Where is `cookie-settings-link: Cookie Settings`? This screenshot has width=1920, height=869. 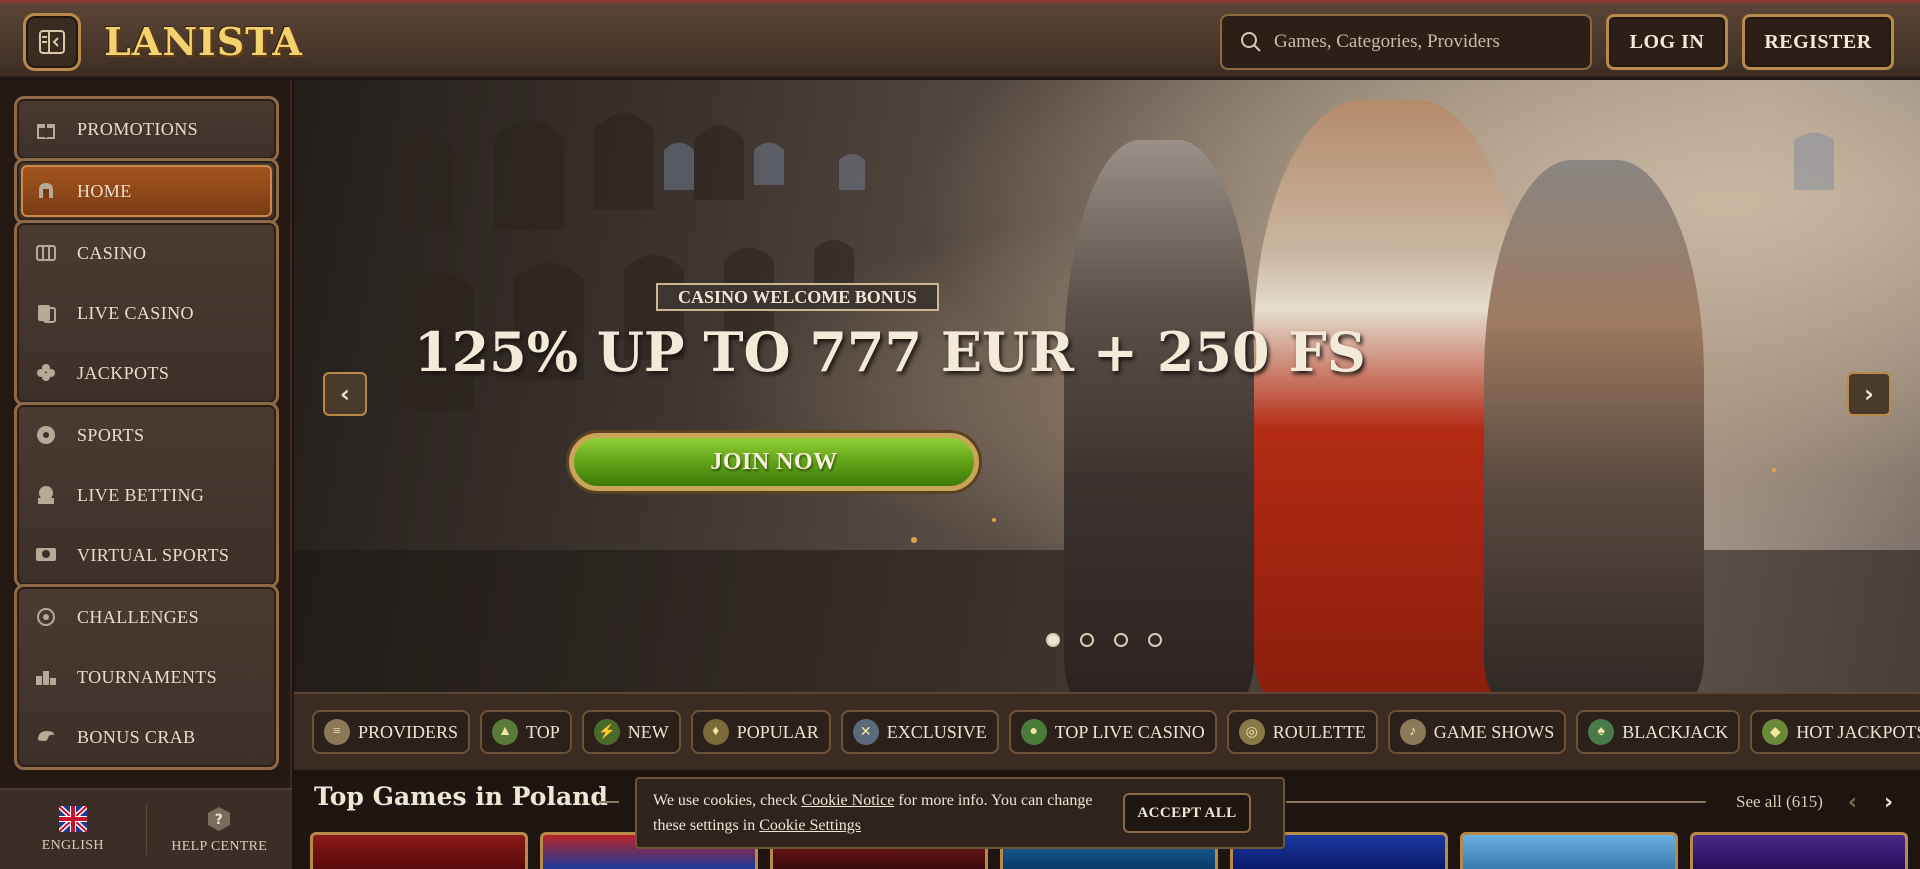
cookie-settings-link: Cookie Settings is located at coordinates (810, 825).